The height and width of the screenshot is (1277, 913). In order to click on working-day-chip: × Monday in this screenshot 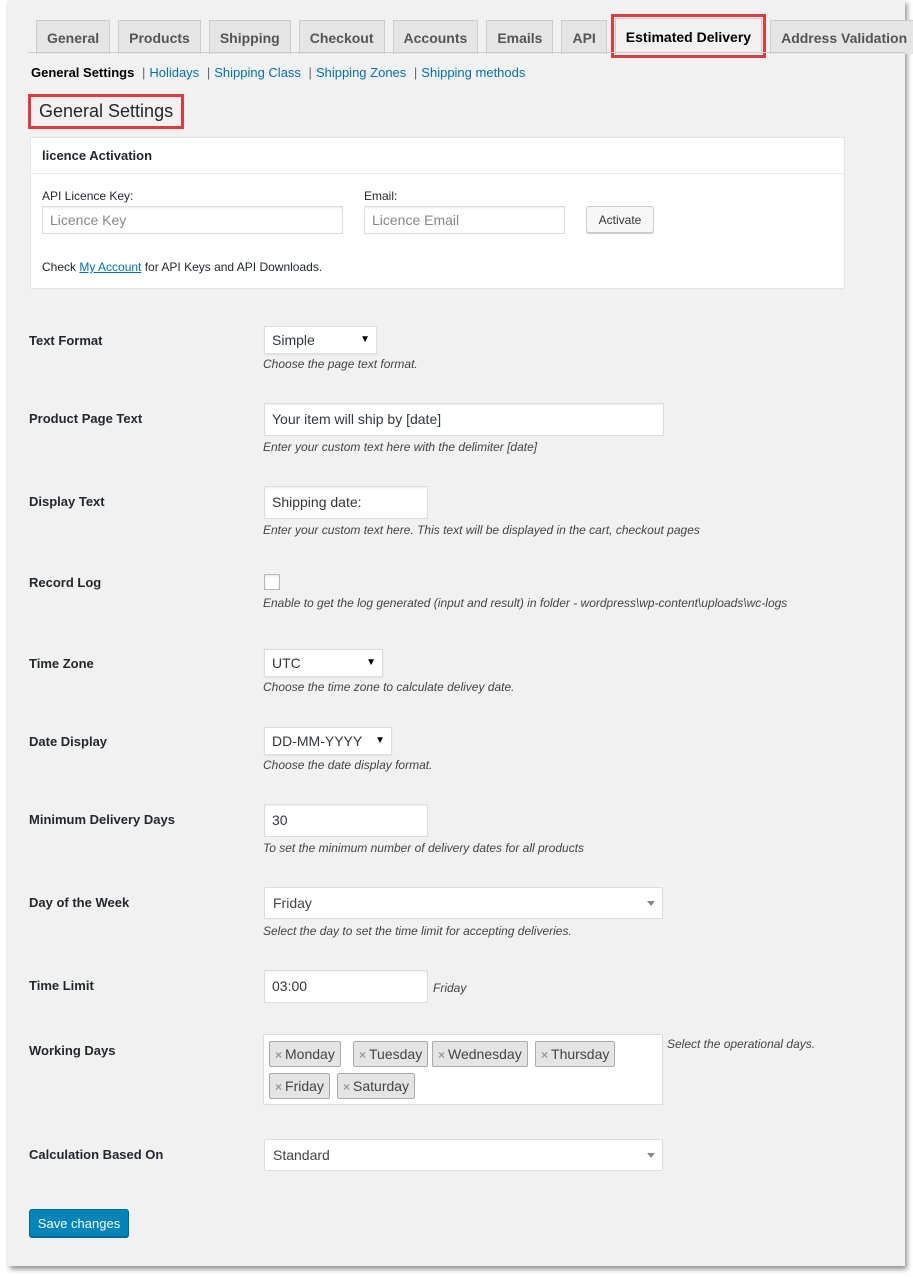, I will do `click(305, 1054)`.